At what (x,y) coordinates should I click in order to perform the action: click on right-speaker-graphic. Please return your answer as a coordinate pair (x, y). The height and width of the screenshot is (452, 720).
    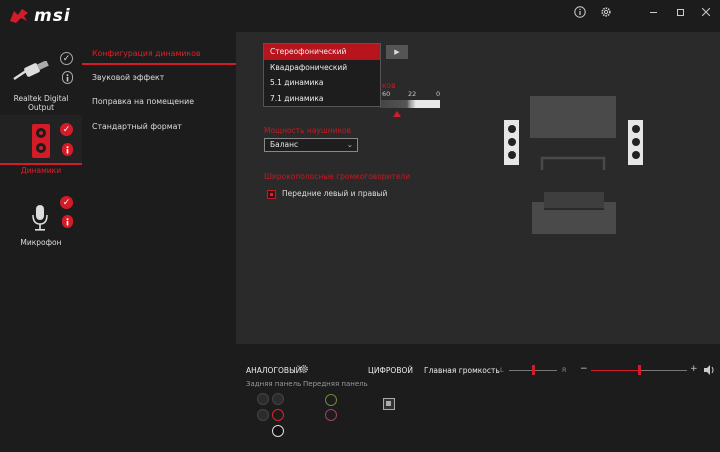
    Looking at the image, I should click on (635, 142).